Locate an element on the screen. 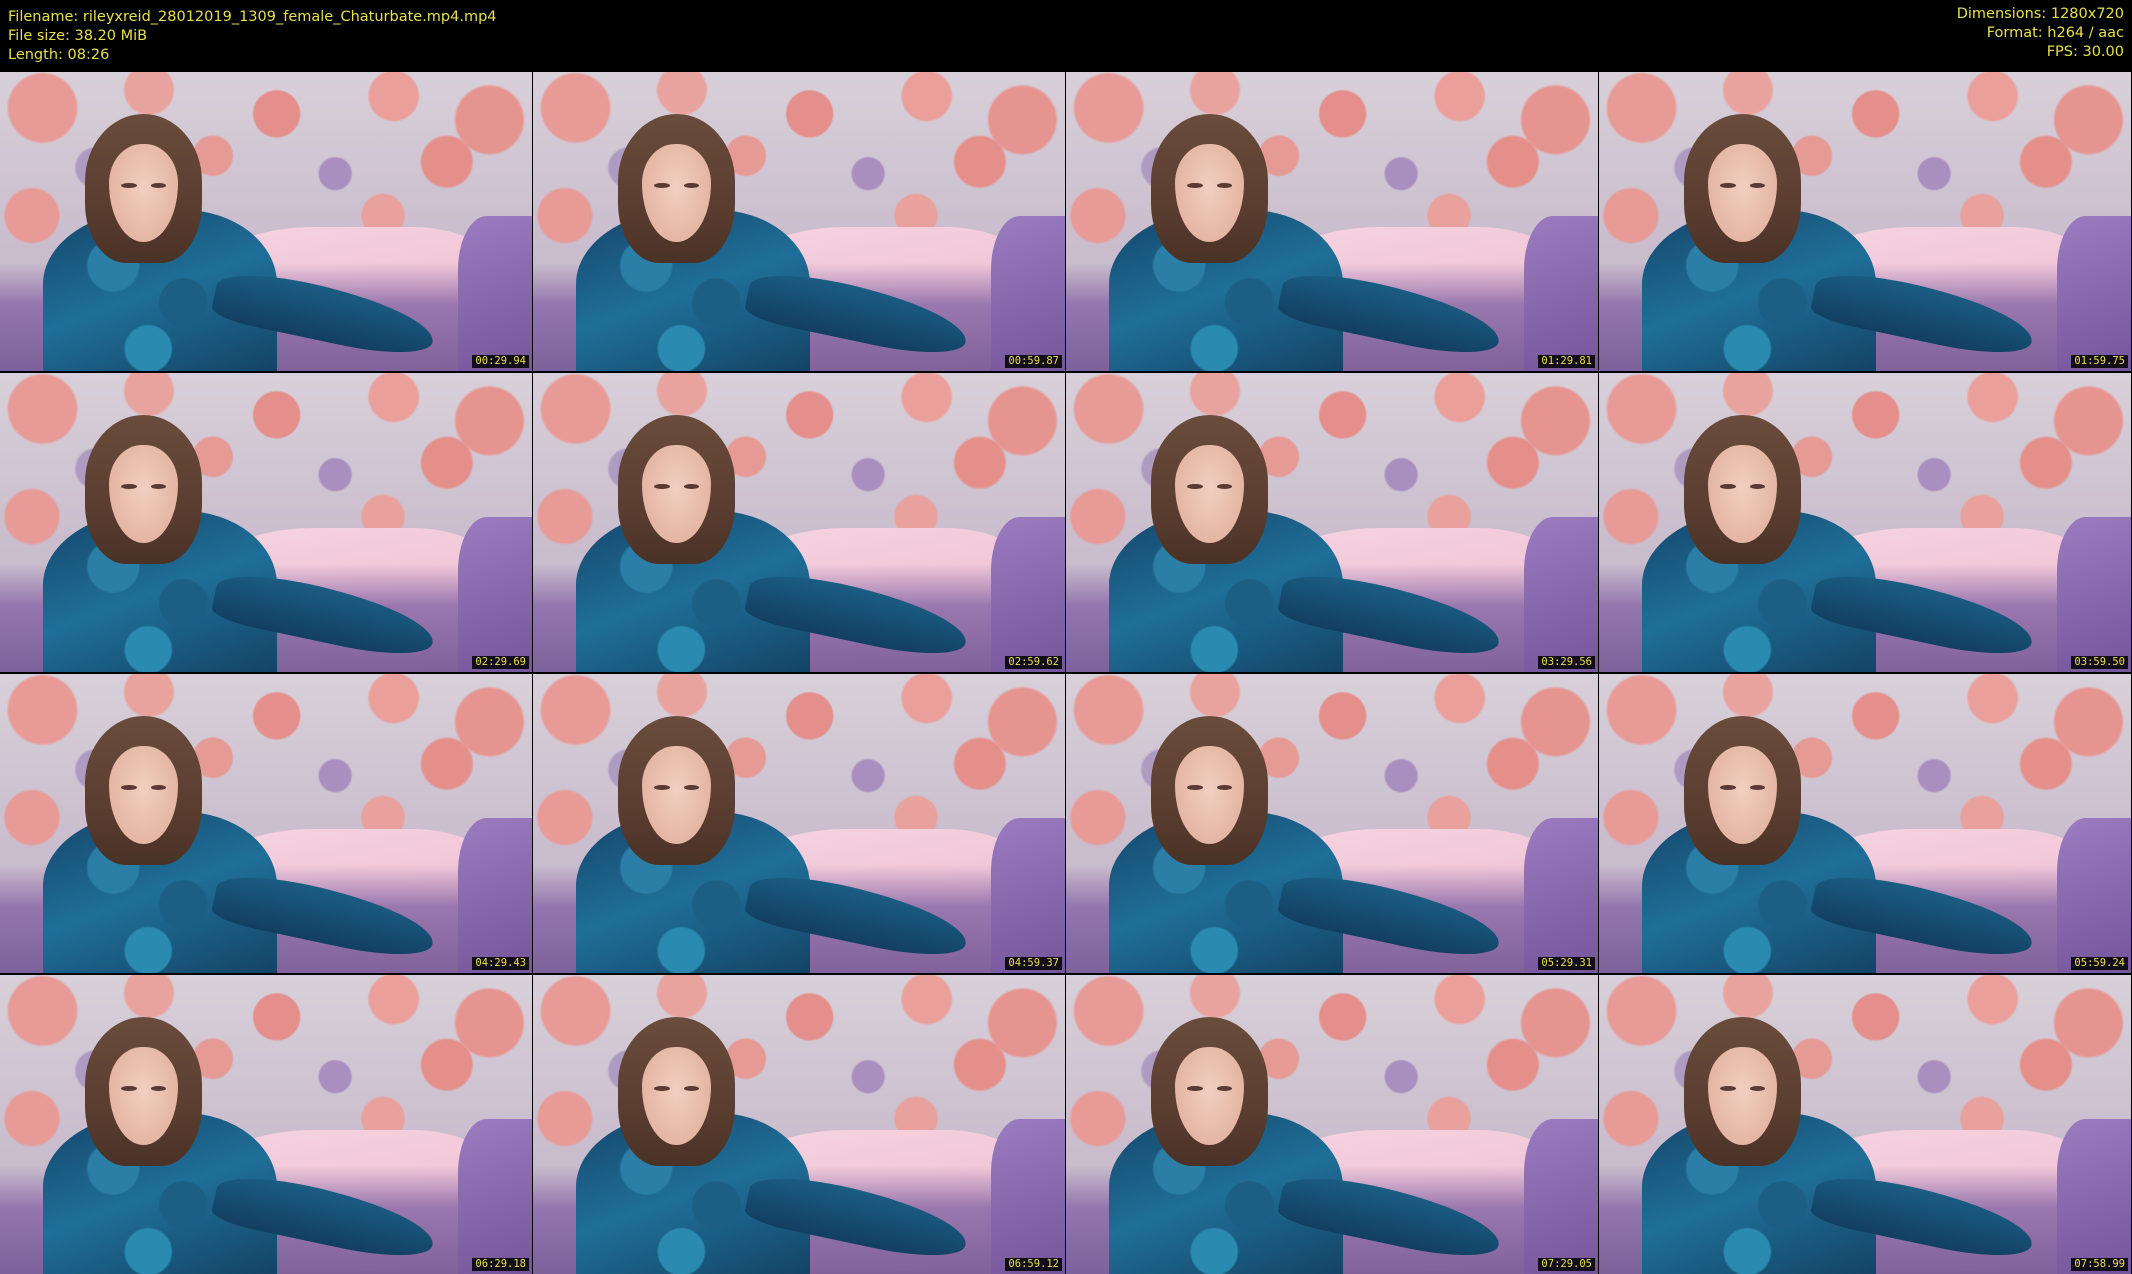 This screenshot has width=2132, height=1274. thumbnail-frame: 02:59.62 is located at coordinates (799, 522).